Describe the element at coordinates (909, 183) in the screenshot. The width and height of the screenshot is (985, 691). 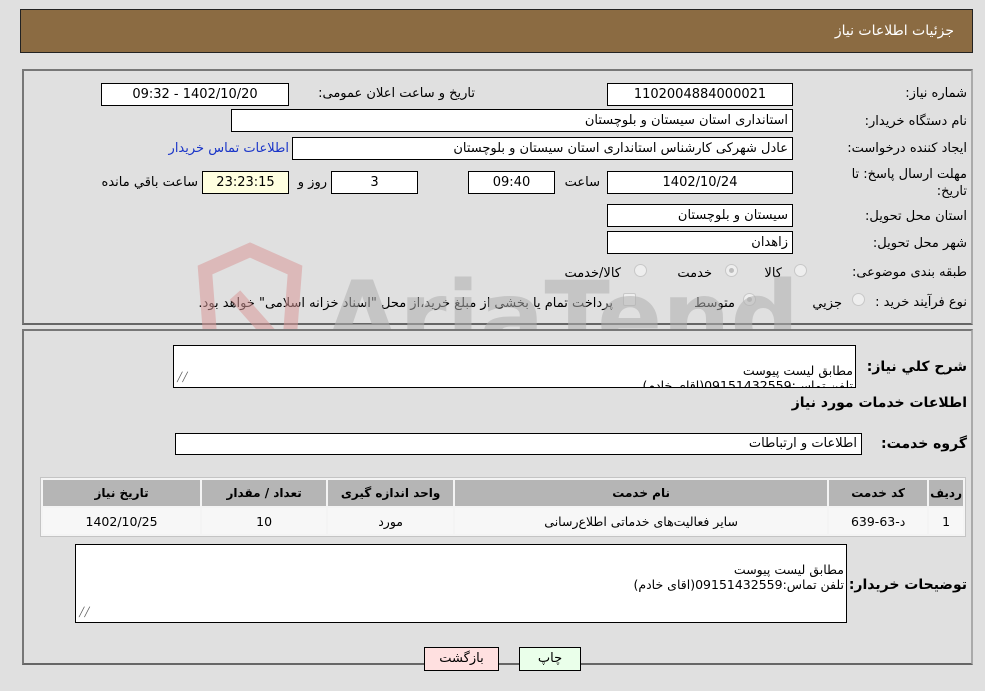
I see `deadline-label: مهلت ارسال پاسخ: تا تاریخ:` at that location.